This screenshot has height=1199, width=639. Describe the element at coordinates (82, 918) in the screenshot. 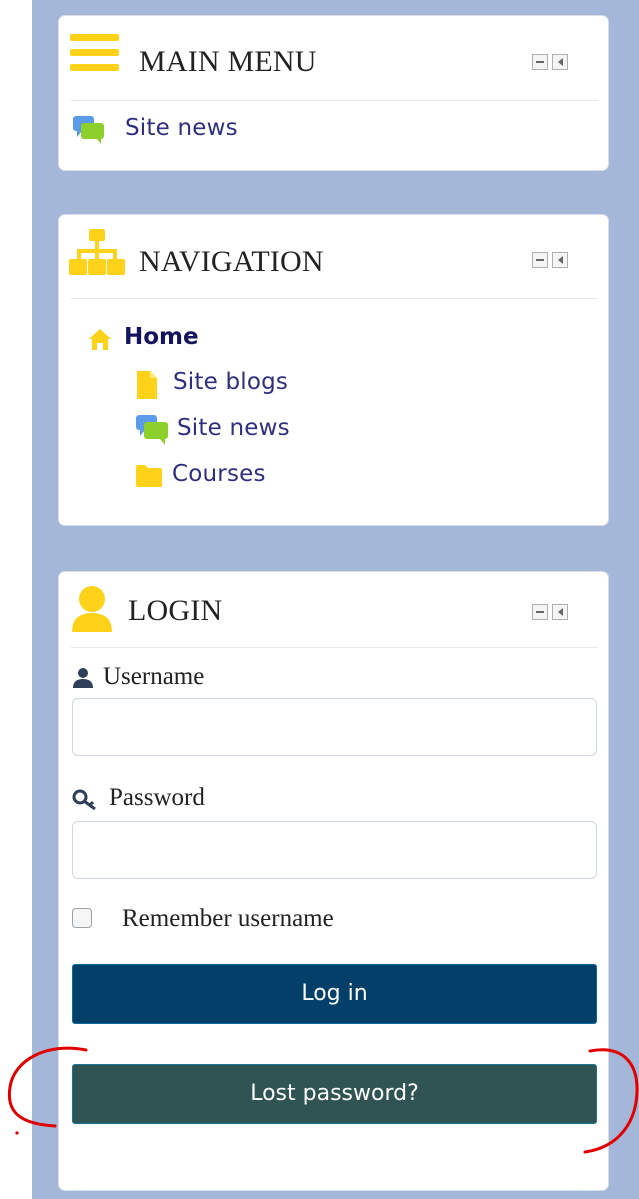

I see `remember-username-checkbox` at that location.